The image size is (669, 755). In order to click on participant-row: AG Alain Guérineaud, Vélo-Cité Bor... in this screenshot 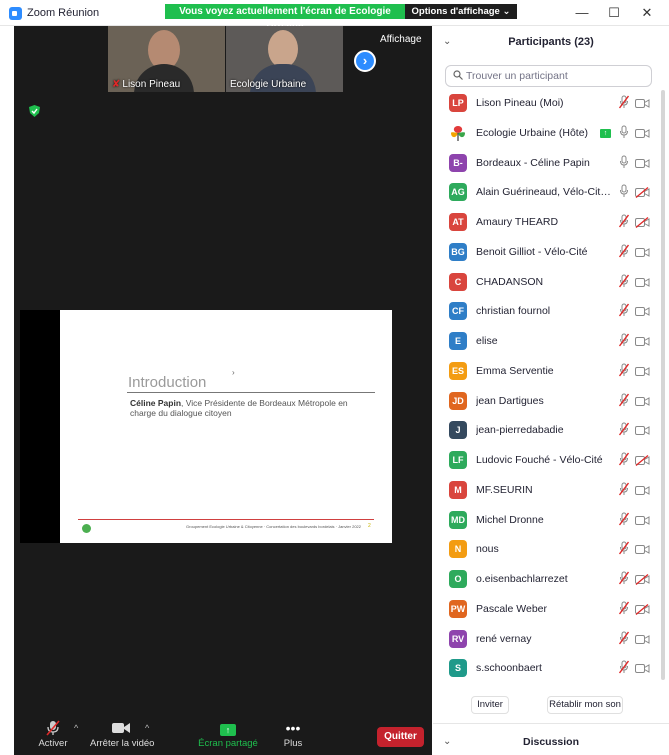, I will do `click(551, 193)`.